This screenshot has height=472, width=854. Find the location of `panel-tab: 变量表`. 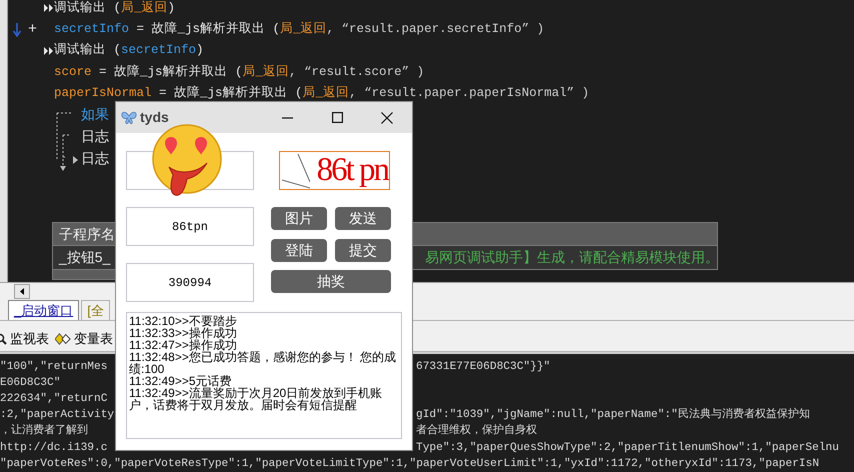

panel-tab: 变量表 is located at coordinates (84, 338).